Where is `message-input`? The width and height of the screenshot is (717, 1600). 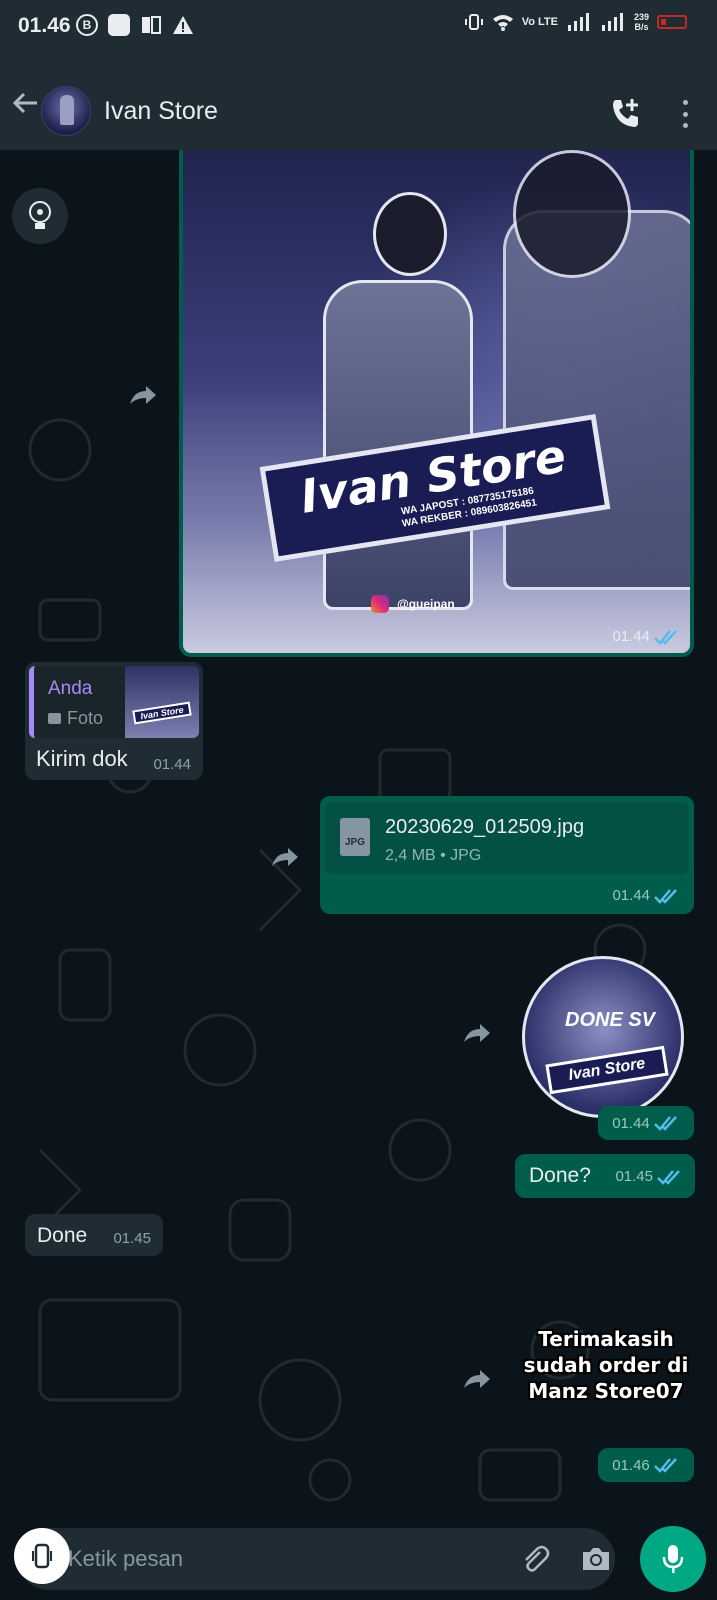 message-input is located at coordinates (278, 1559).